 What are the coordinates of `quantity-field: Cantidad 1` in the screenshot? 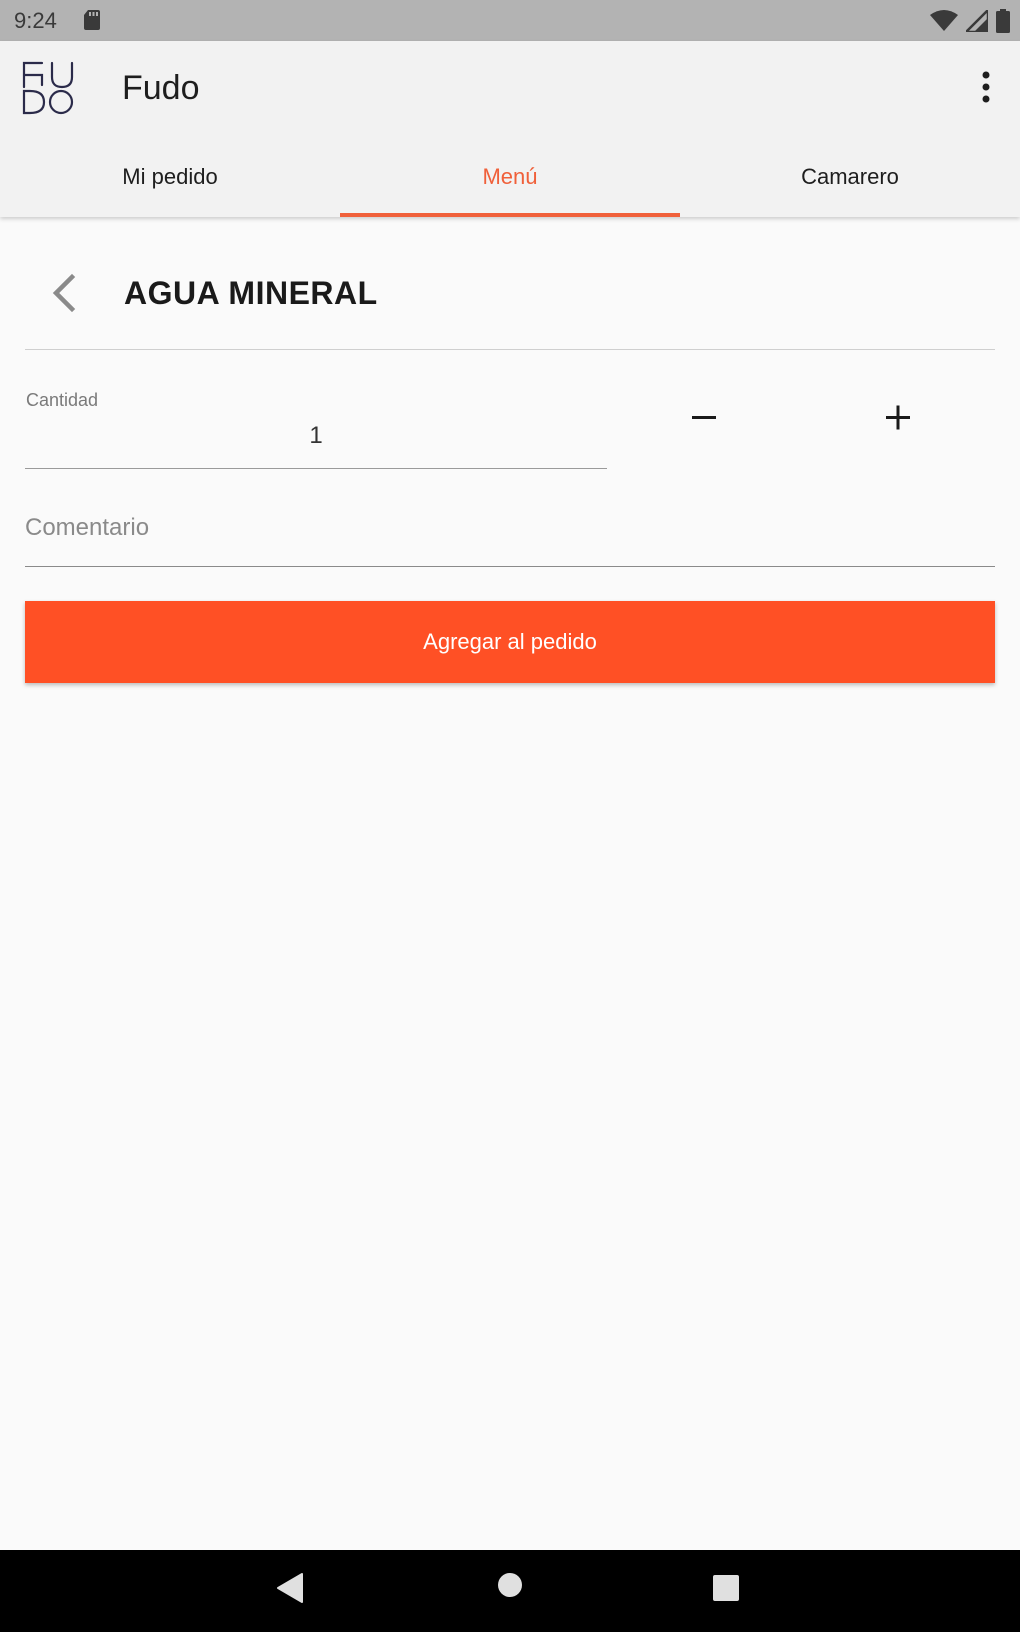 It's located at (316, 426).